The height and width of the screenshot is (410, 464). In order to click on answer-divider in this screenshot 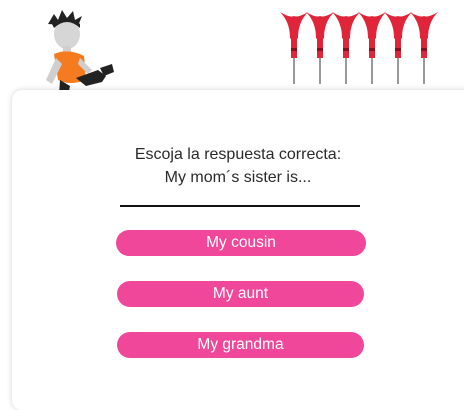, I will do `click(240, 206)`.